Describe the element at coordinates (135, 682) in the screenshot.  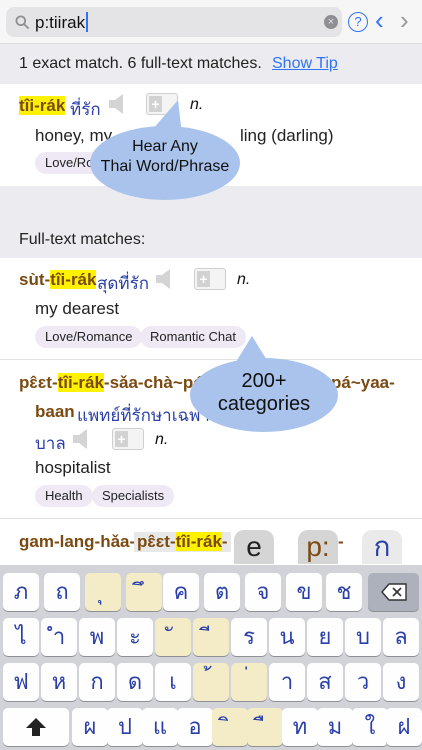
I see `key: ด` at that location.